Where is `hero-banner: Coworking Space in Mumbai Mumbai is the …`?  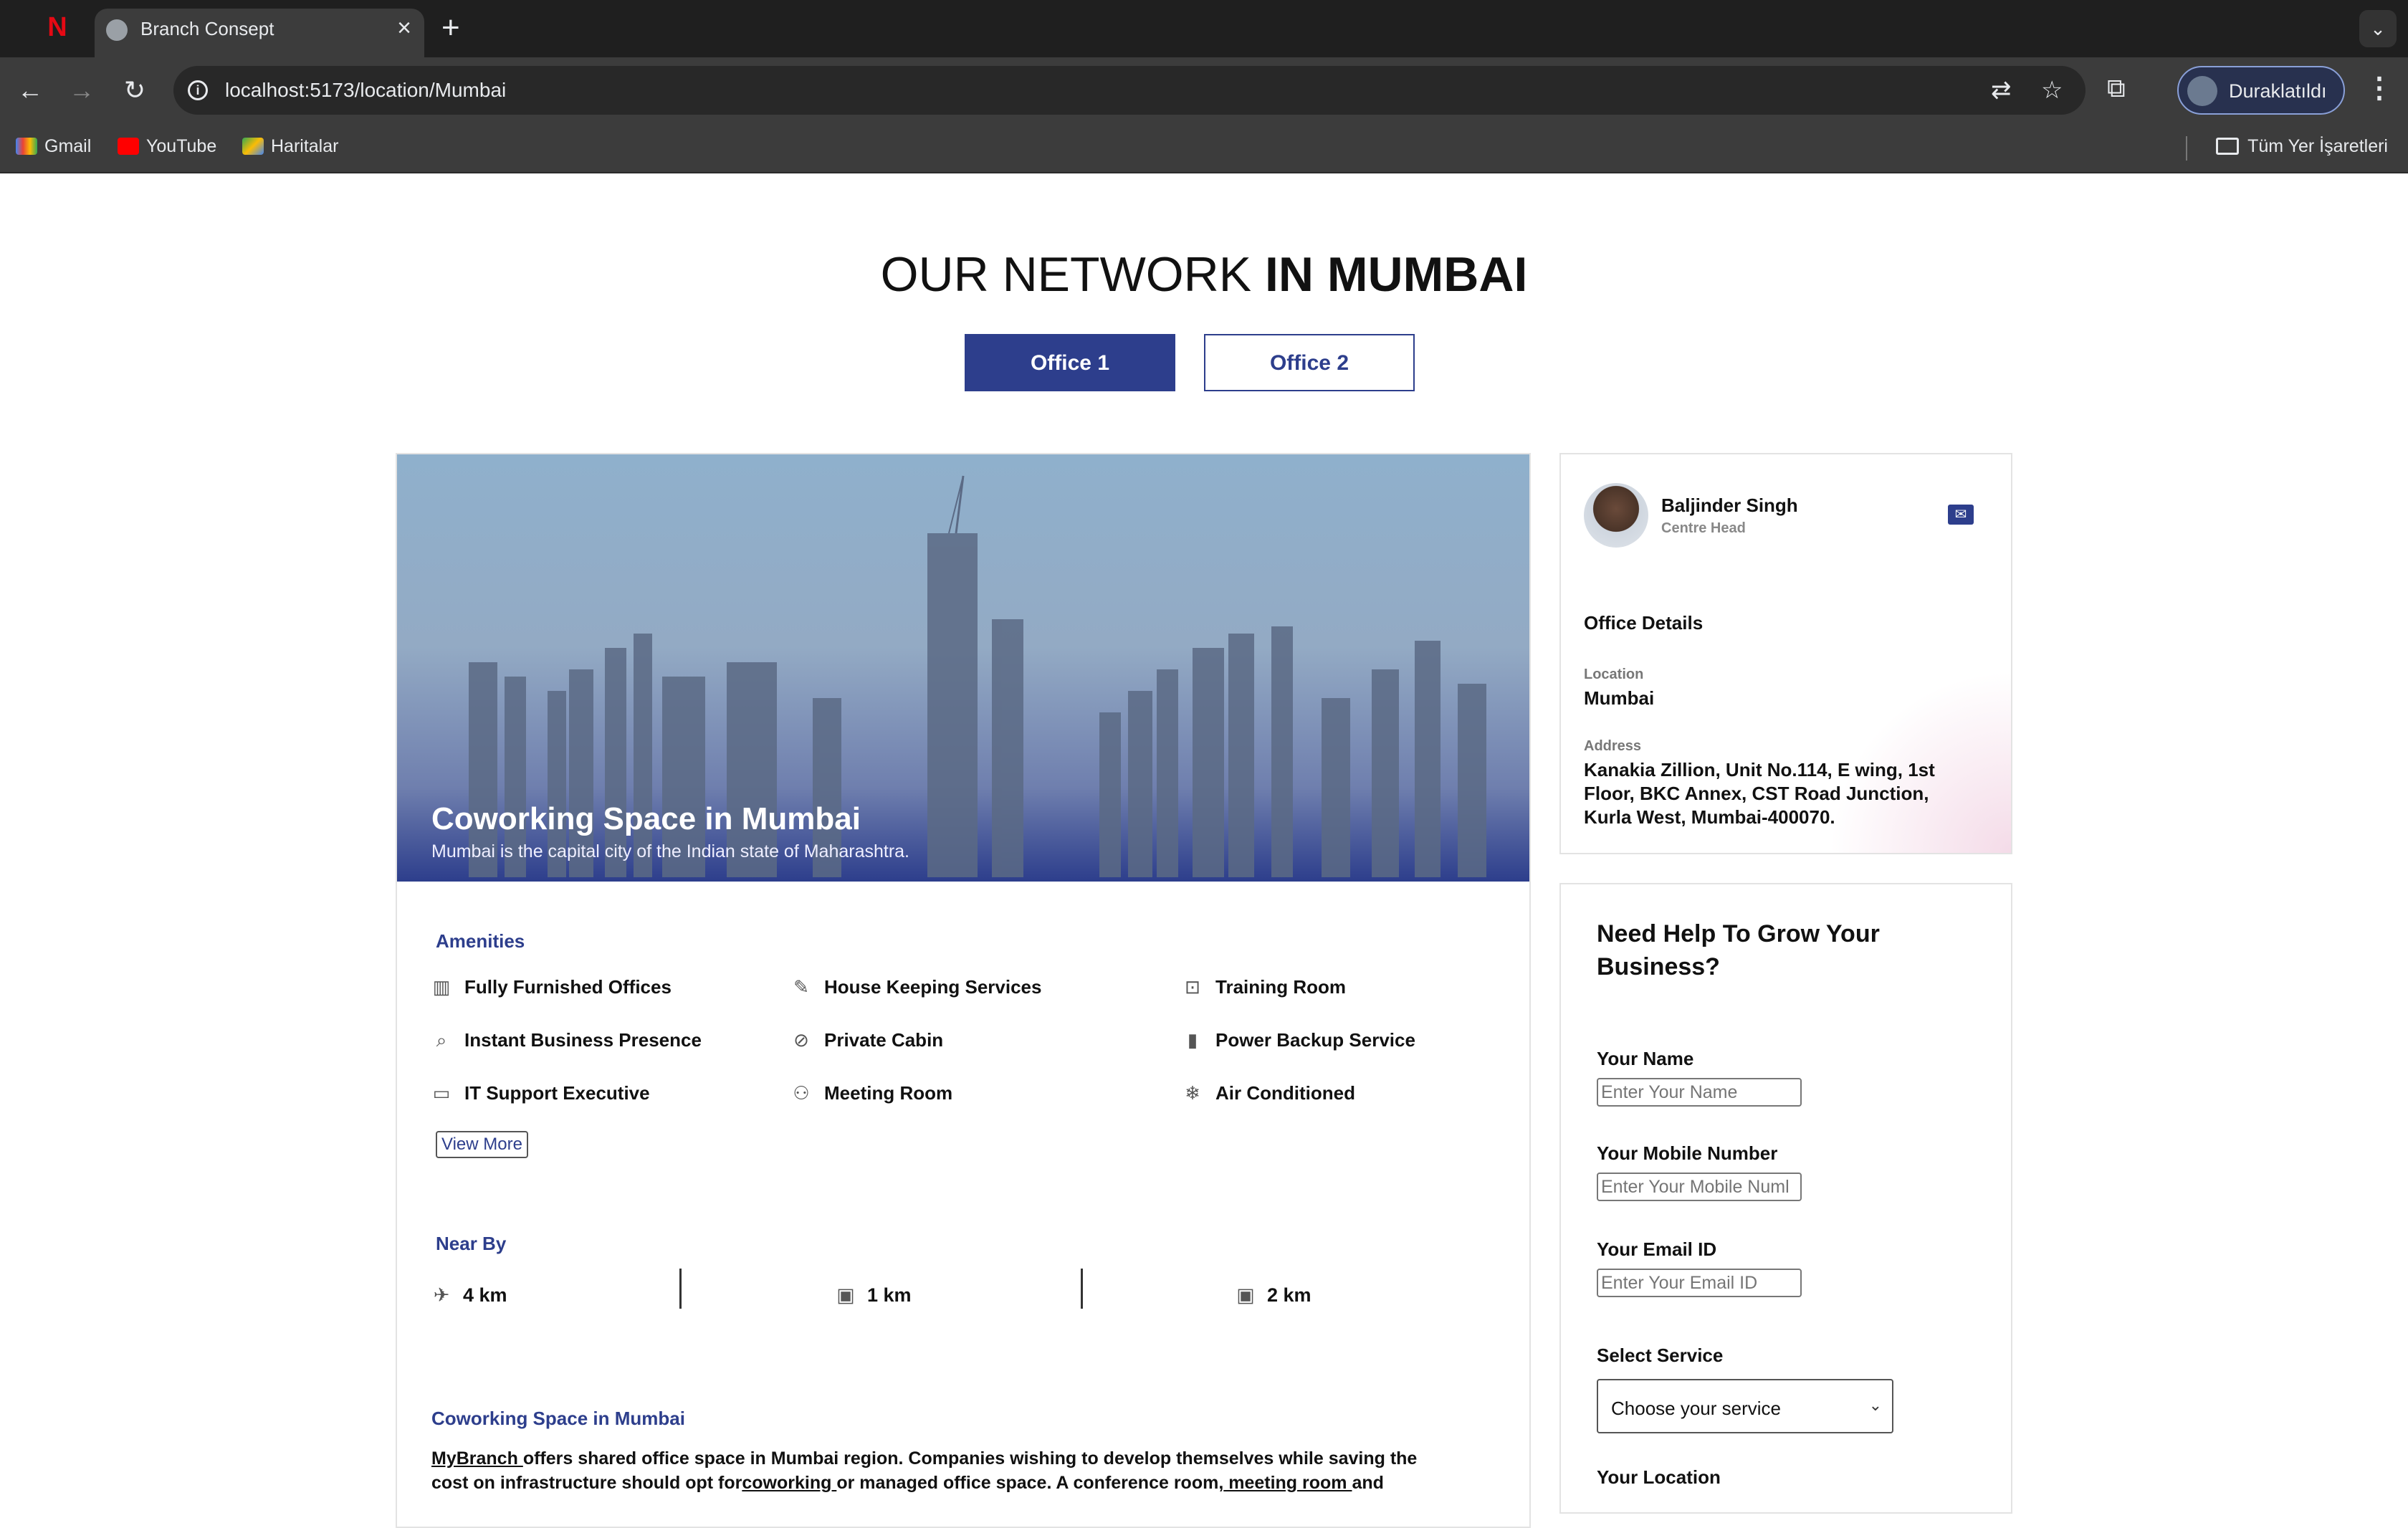
hero-banner: Coworking Space in Mumbai Mumbai is the … is located at coordinates (963, 668).